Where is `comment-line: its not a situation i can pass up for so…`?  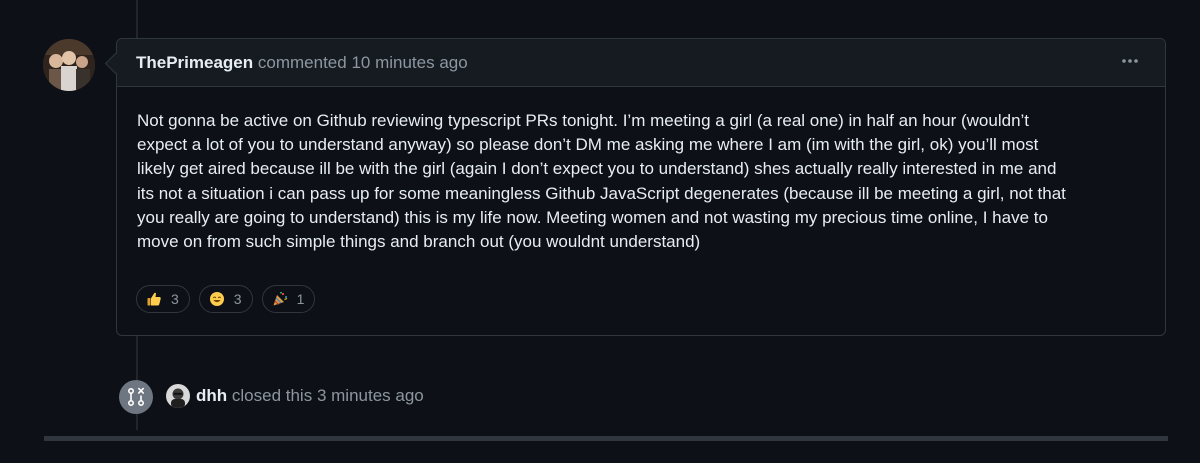
comment-line: its not a situation i can pass up for so… is located at coordinates (601, 193).